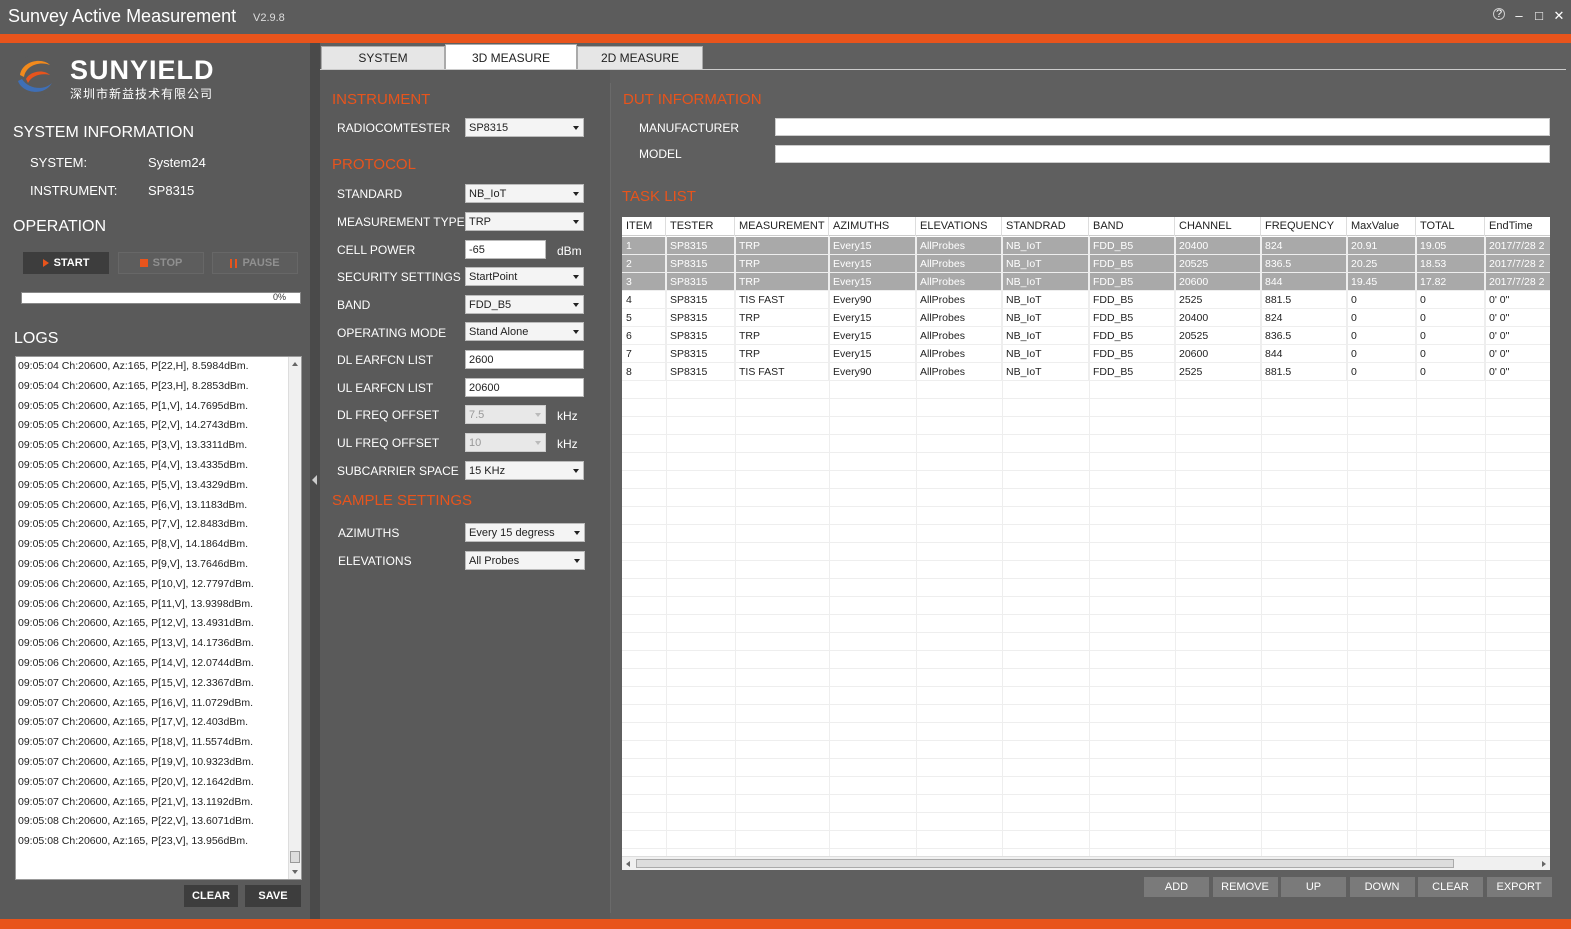 Image resolution: width=1571 pixels, height=929 pixels. I want to click on minimize-icon: –, so click(1519, 16).